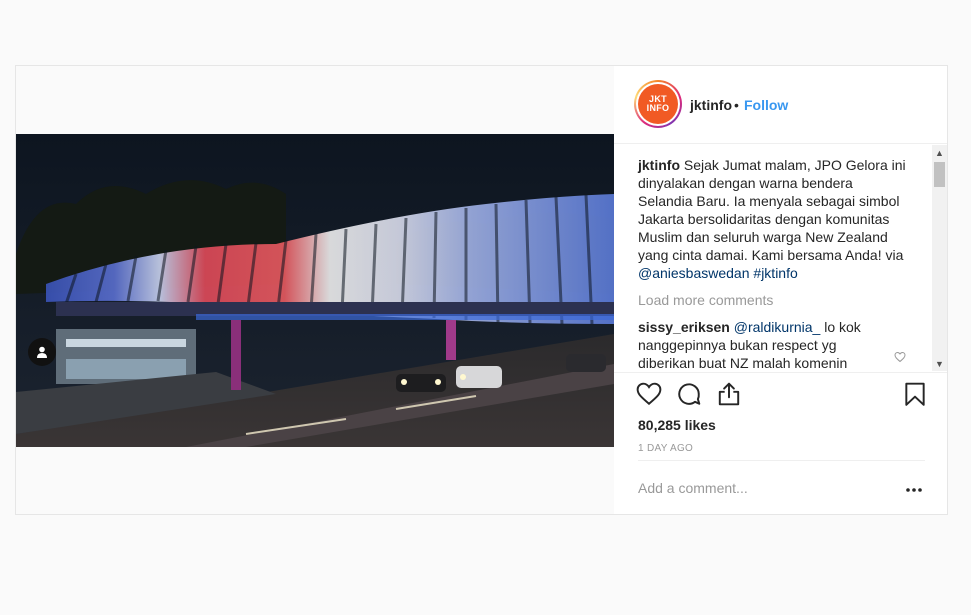  I want to click on comment-like-icon, so click(900, 359).